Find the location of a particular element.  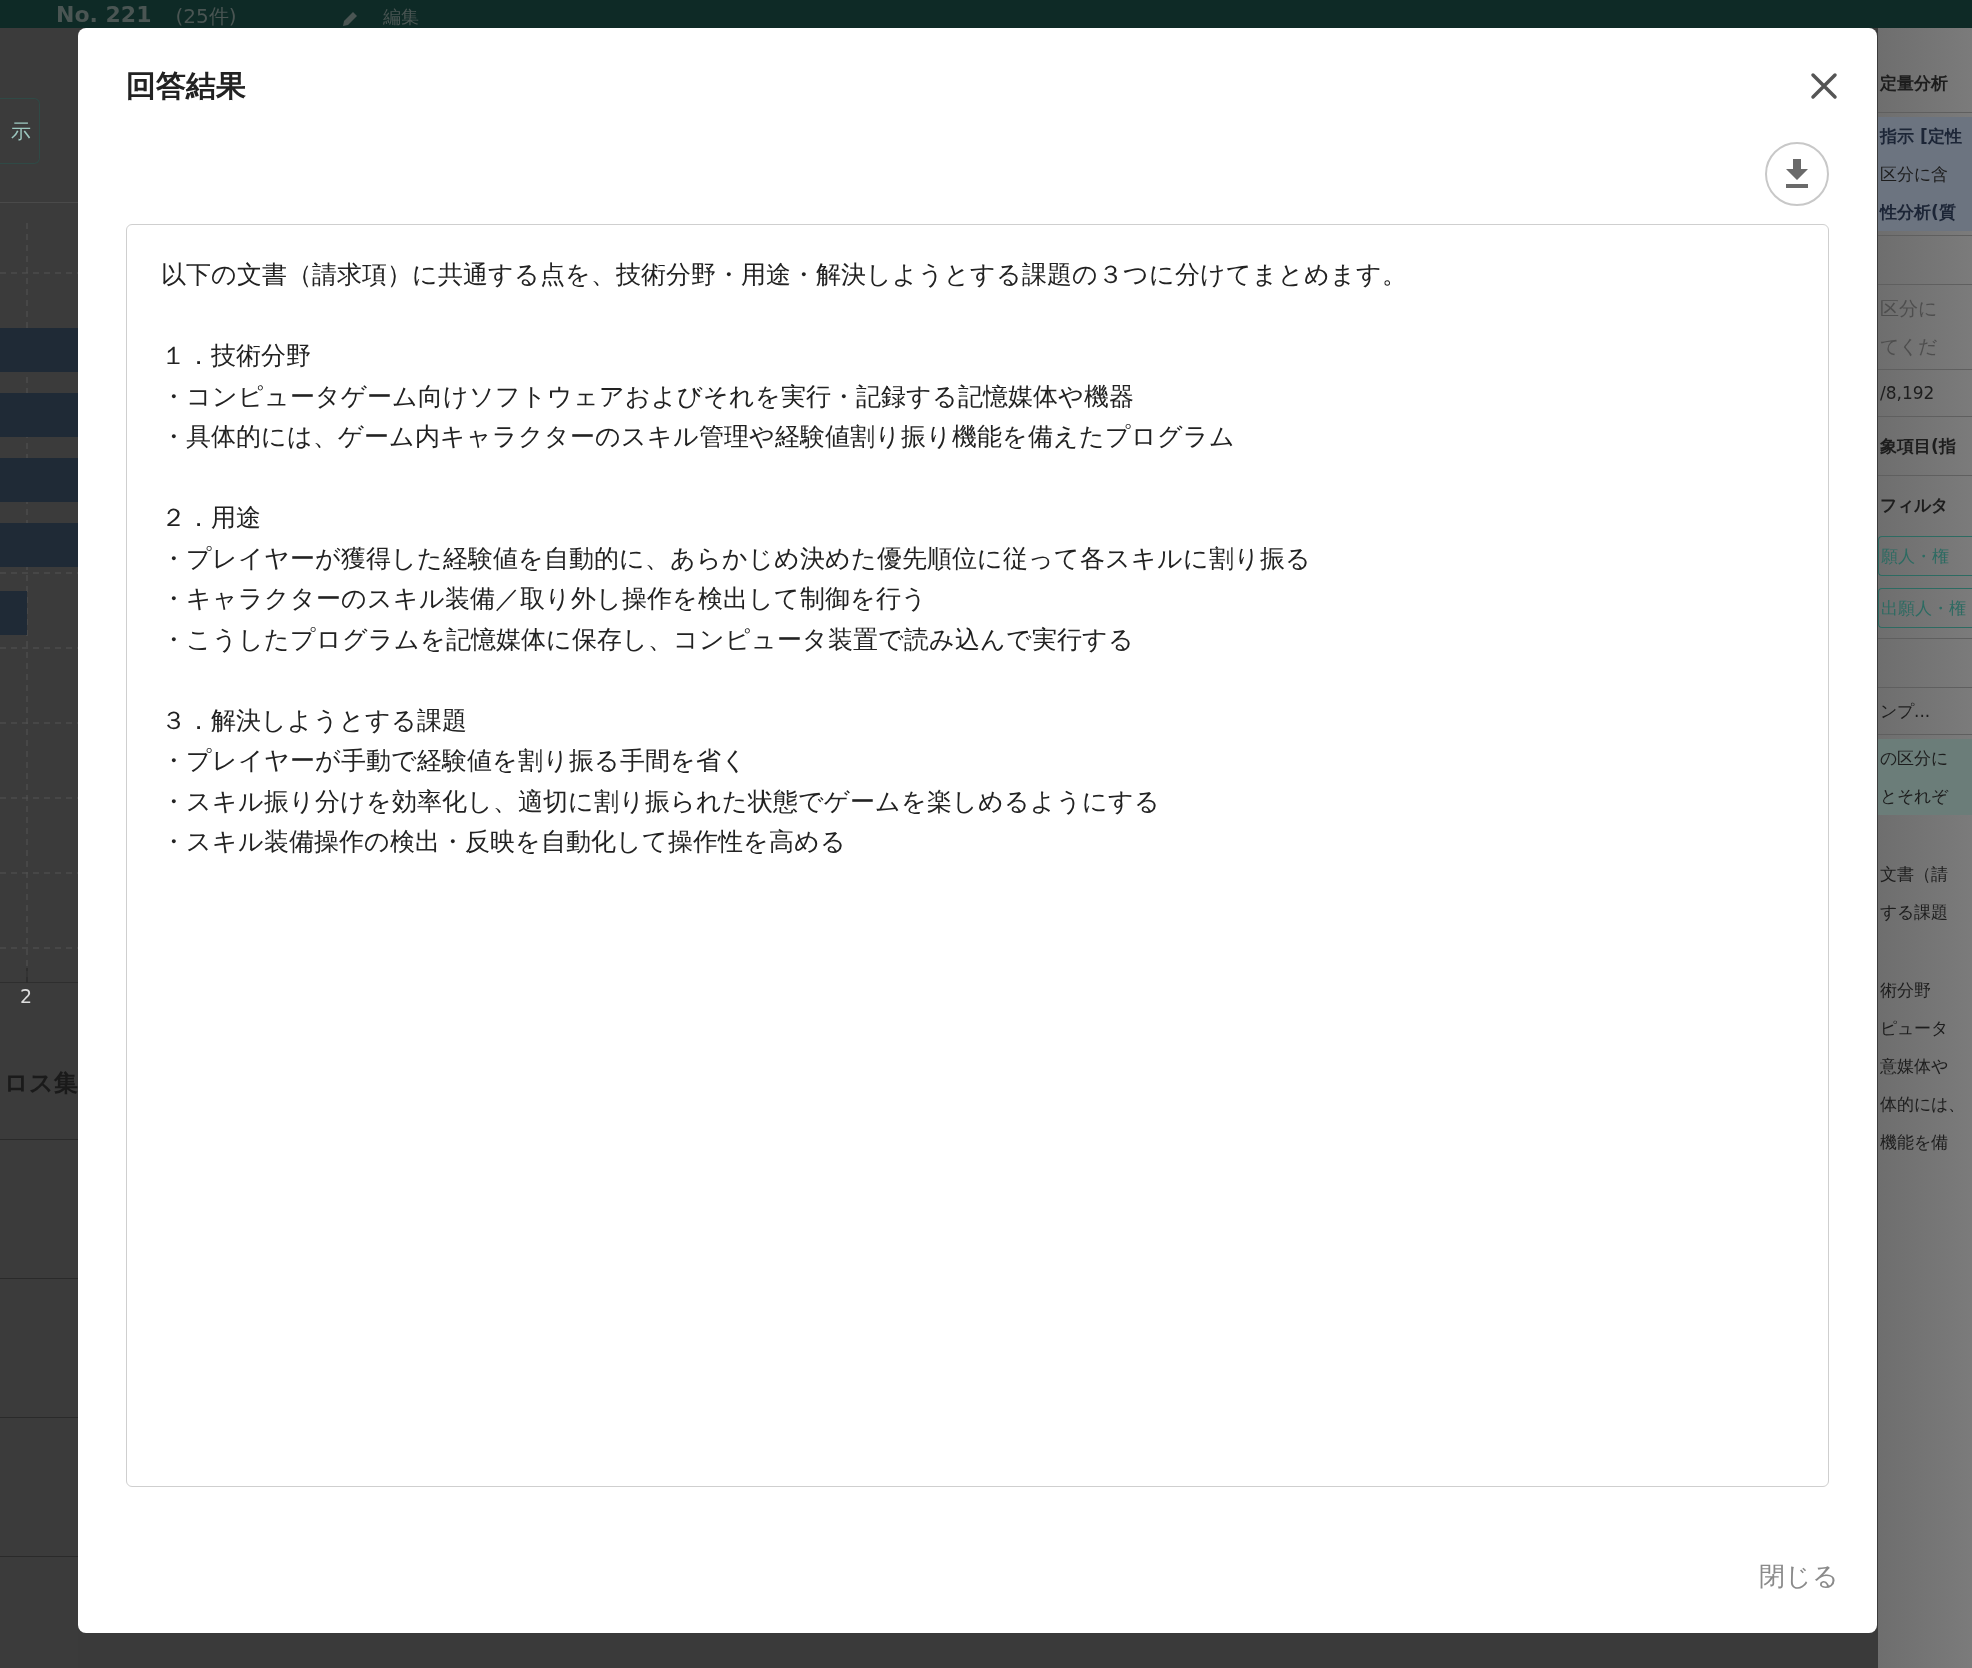

close-icon is located at coordinates (1824, 86).